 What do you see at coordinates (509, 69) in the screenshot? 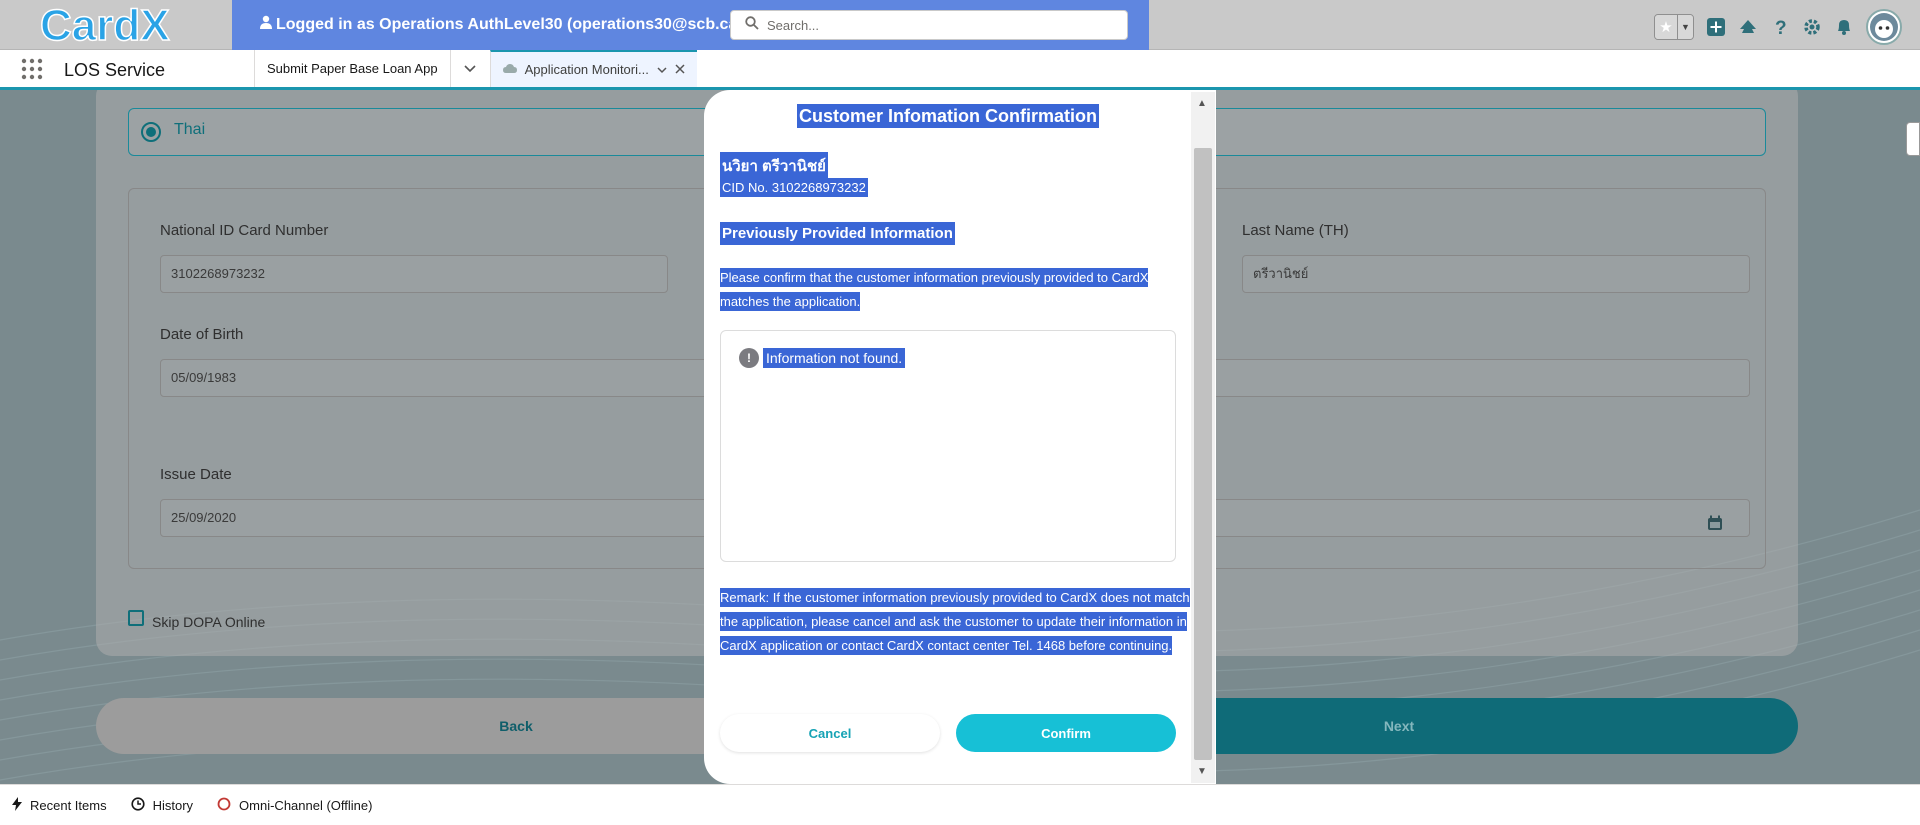
I see `tab-cloud-icon` at bounding box center [509, 69].